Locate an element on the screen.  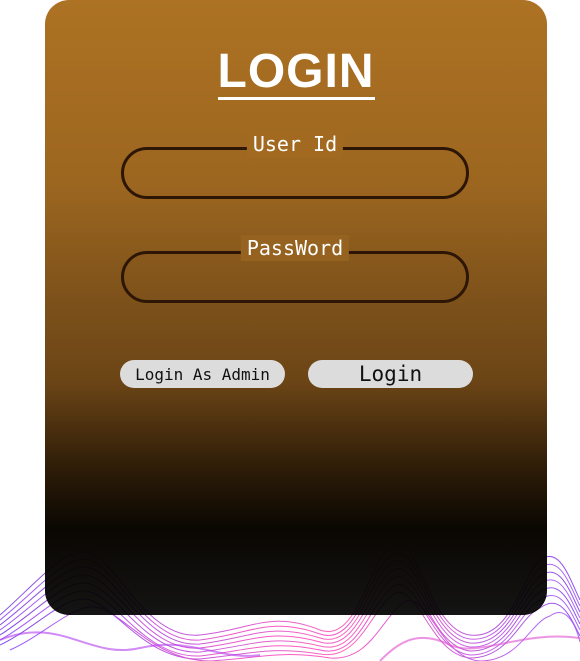
login-title-text: LOGIN is located at coordinates (296, 72).